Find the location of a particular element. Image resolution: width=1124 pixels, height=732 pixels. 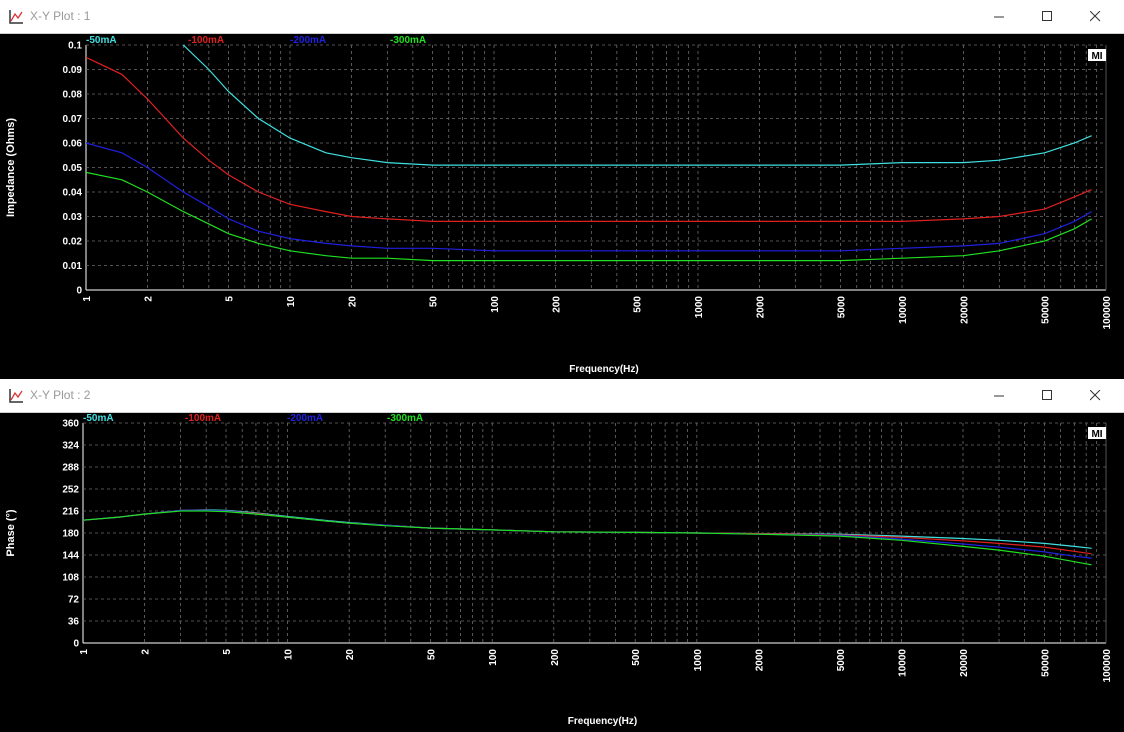

y-tick-label: 252 is located at coordinates (70, 490).